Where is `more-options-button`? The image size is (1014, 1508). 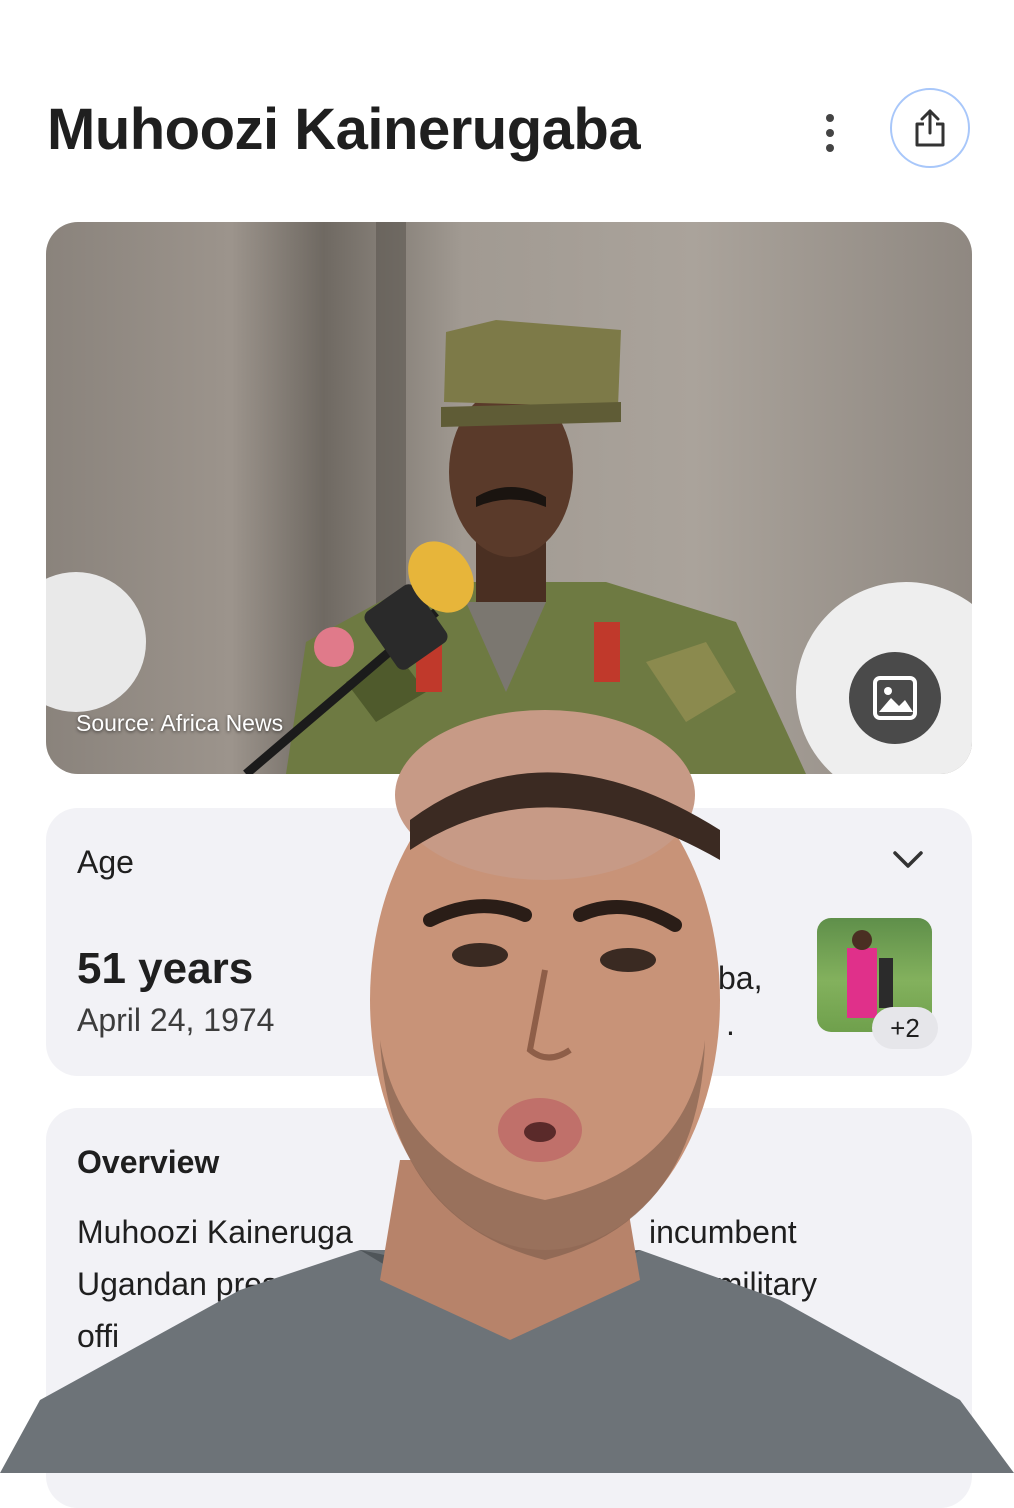
more-options-button is located at coordinates (830, 133).